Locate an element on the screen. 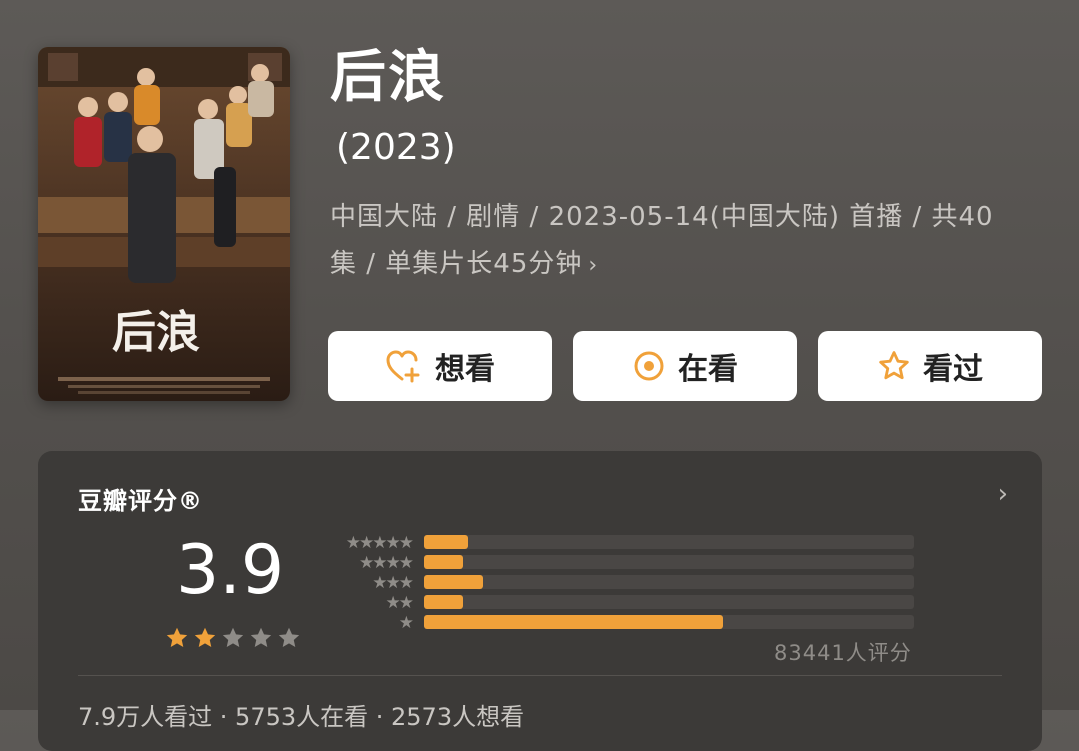  poster-title: 后浪 is located at coordinates (156, 332).